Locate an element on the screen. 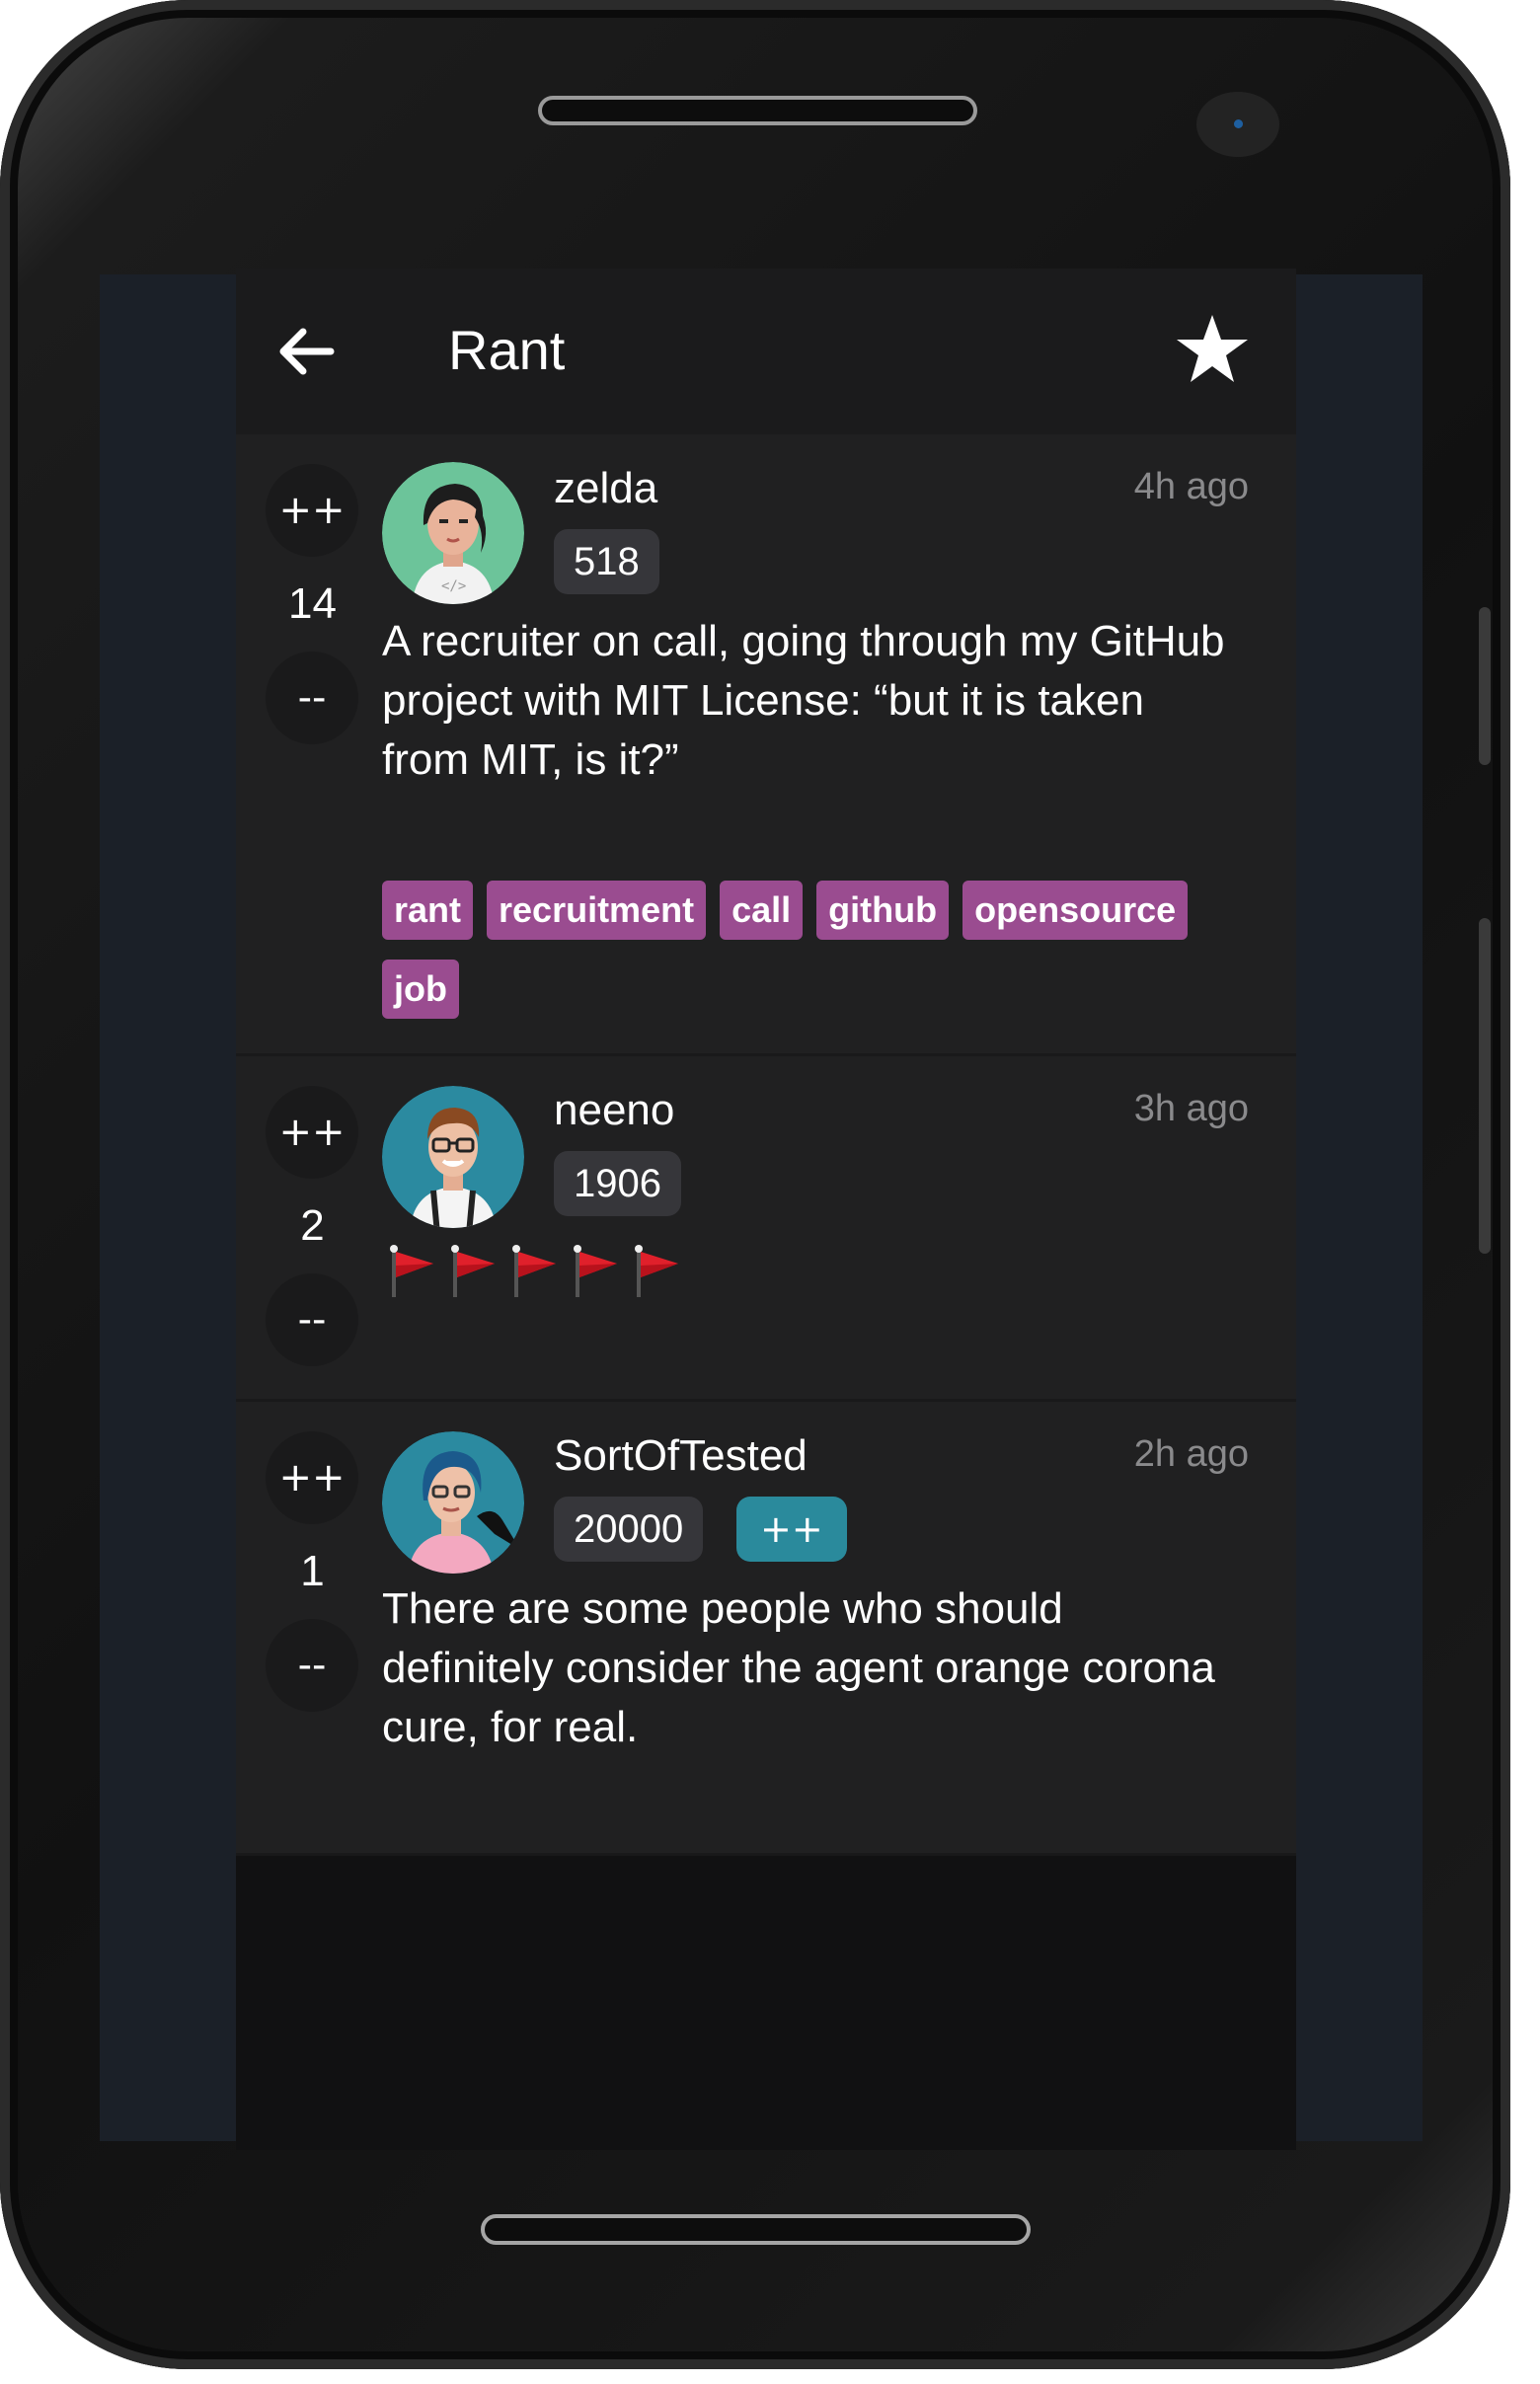  back-button is located at coordinates (307, 351).